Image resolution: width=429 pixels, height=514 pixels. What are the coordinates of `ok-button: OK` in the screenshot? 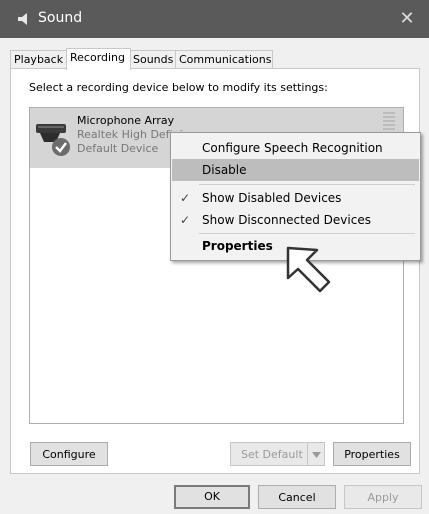 It's located at (212, 497).